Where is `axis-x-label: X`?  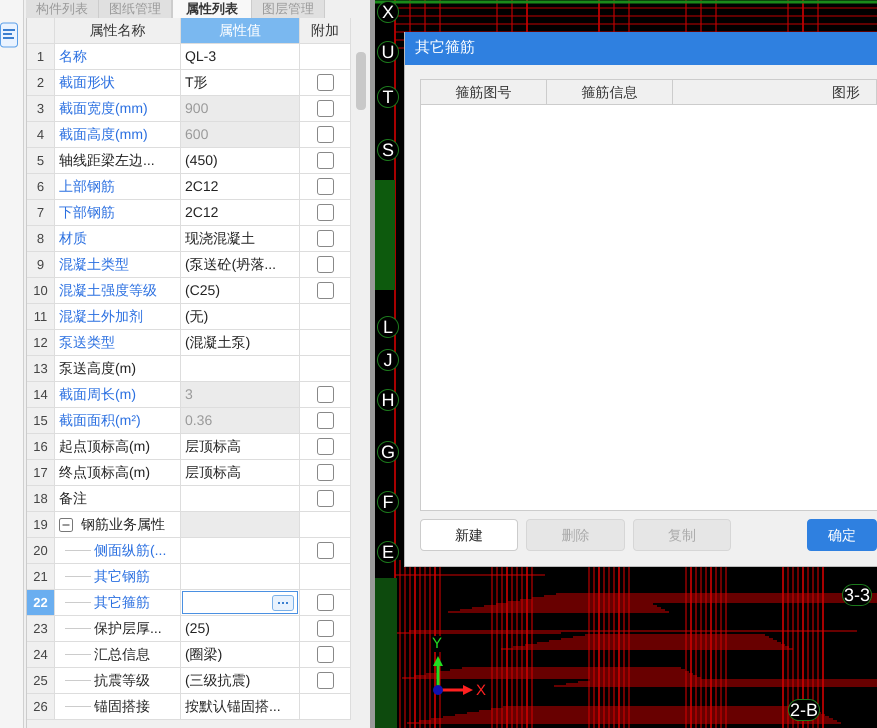
axis-x-label: X is located at coordinates (481, 691).